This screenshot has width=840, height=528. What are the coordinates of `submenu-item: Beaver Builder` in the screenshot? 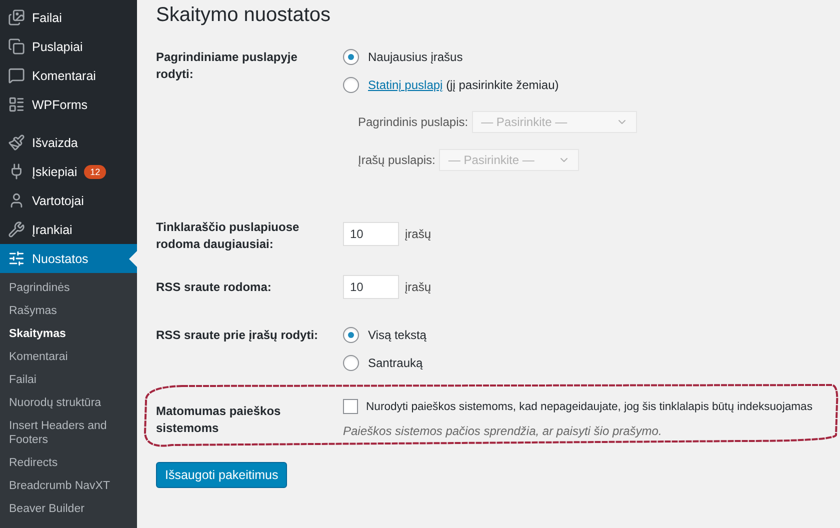 It's located at (68, 509).